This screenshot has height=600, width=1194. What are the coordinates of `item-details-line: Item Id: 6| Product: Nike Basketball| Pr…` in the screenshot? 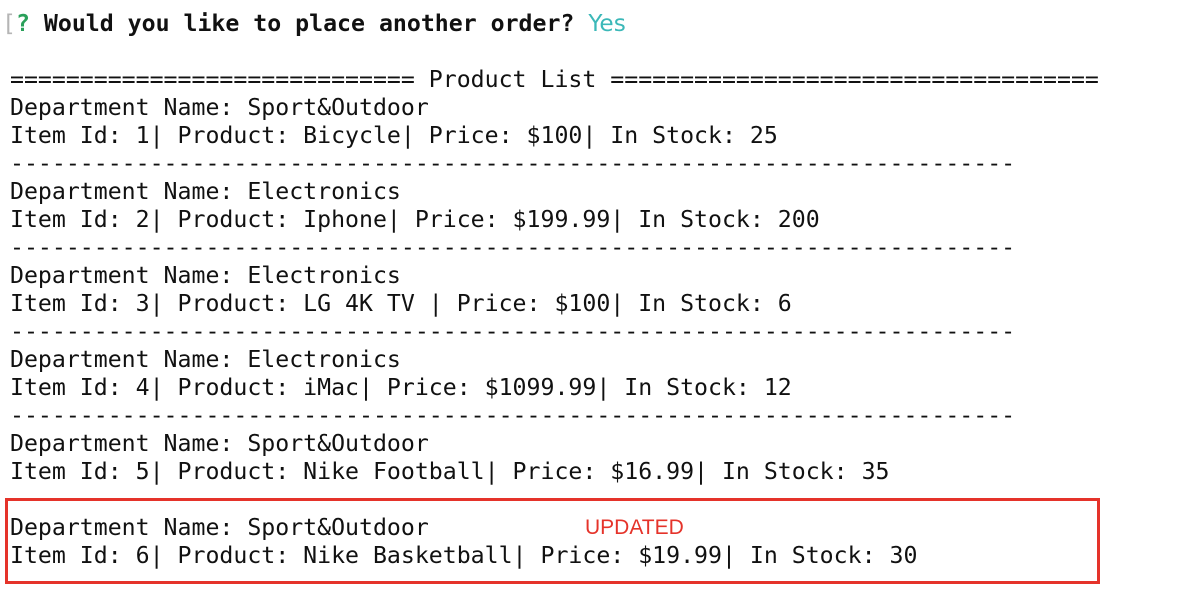 It's located at (464, 555).